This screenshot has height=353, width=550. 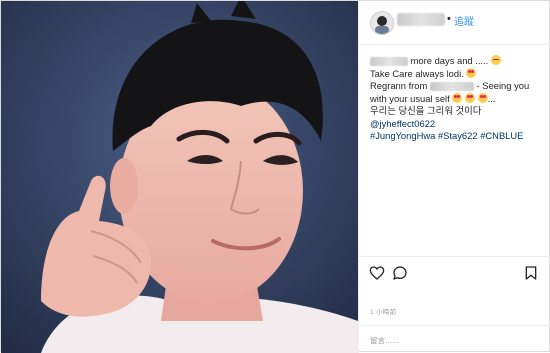 I want to click on hashtag-link: #JungYongHwa, so click(x=402, y=135).